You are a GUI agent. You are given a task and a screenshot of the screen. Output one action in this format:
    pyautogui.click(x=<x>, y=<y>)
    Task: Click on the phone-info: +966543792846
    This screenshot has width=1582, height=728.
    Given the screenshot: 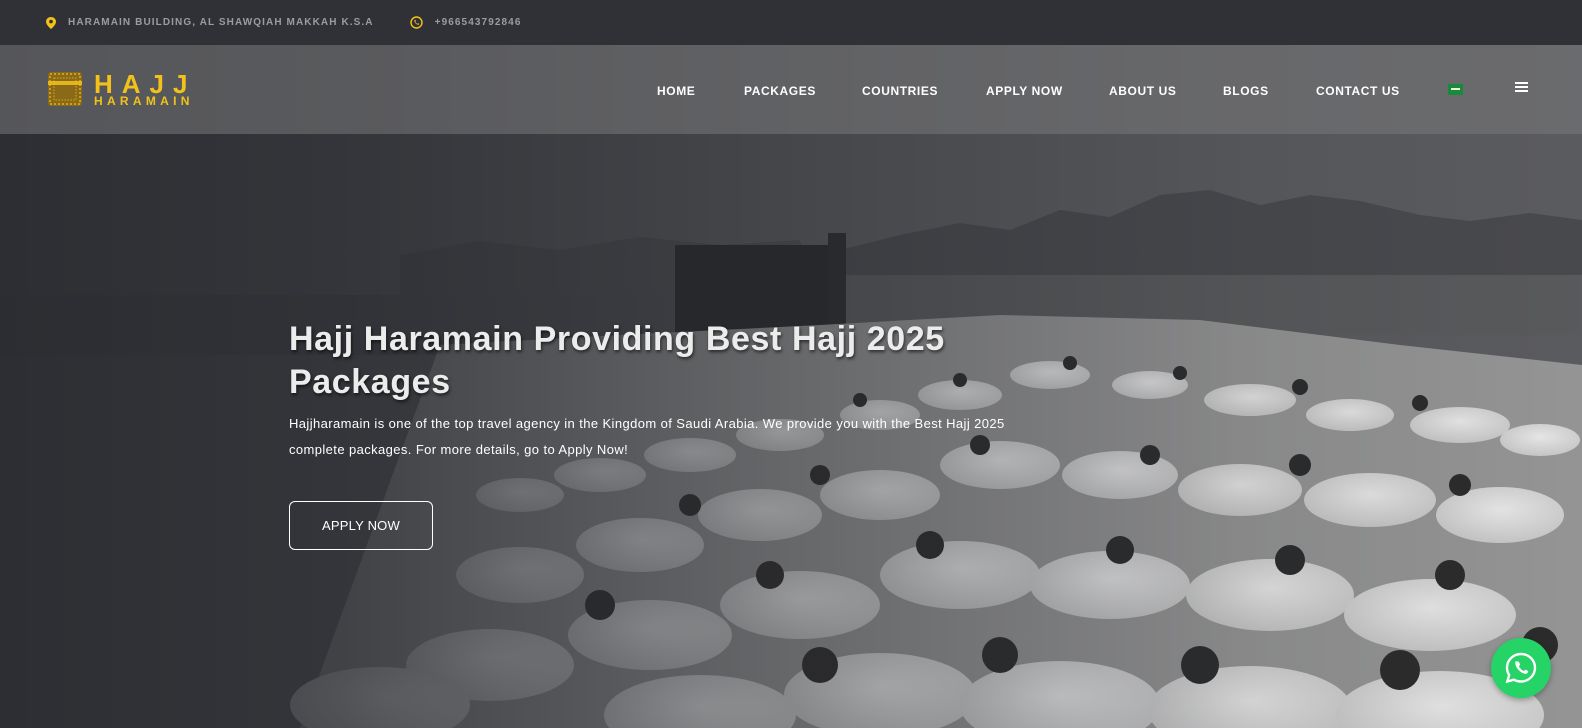 What is the action you would take?
    pyautogui.click(x=465, y=22)
    